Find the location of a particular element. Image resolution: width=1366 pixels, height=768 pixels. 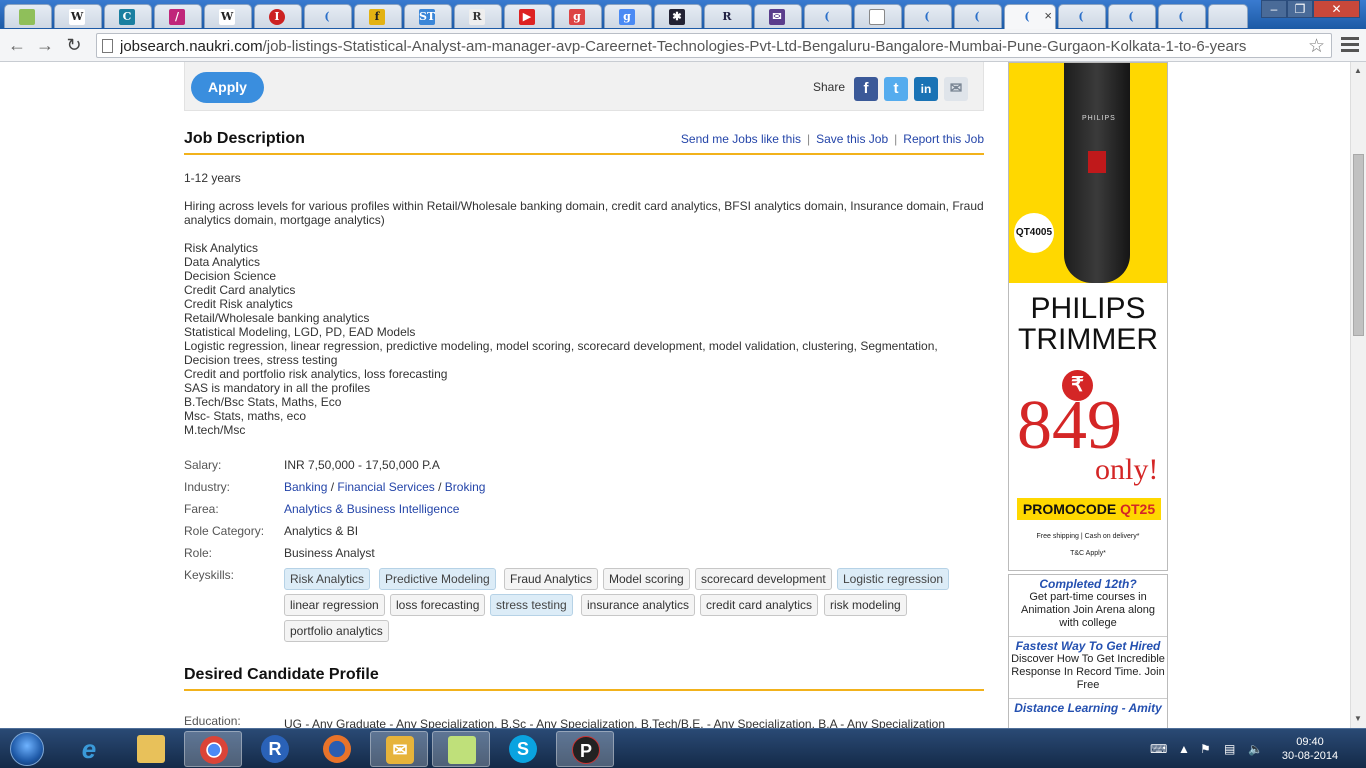

text-ad-heading: Distance Learning - Amity is located at coordinates (1088, 708).